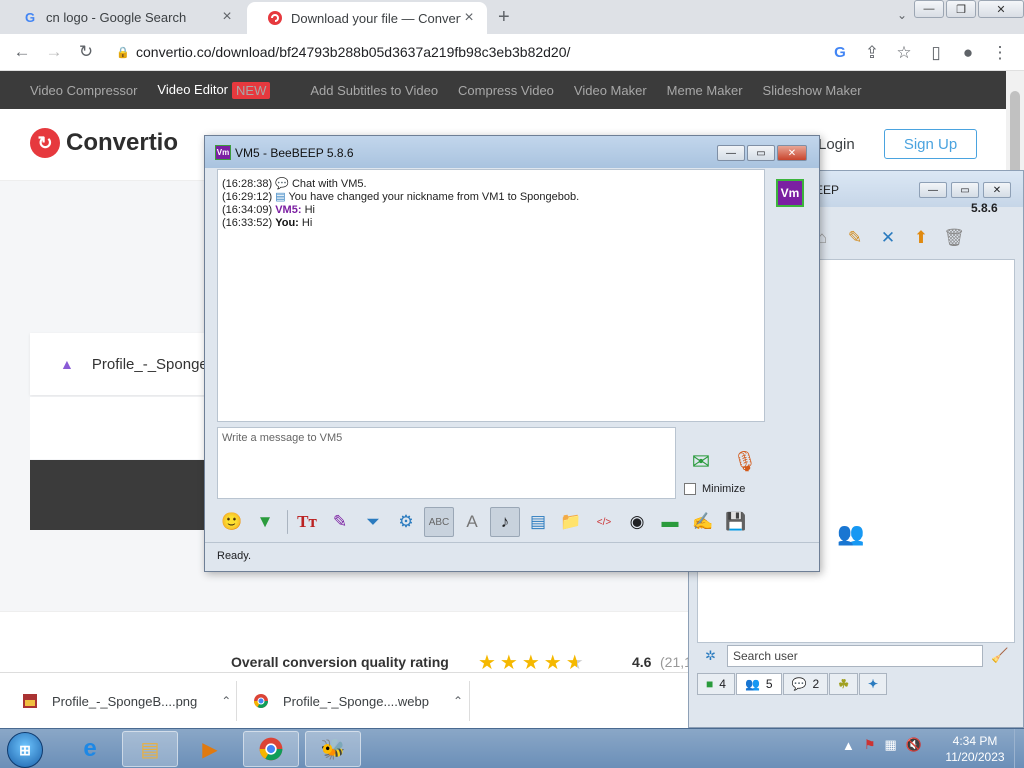  What do you see at coordinates (705, 90) in the screenshot?
I see `nav-meme-maker: Meme Maker` at bounding box center [705, 90].